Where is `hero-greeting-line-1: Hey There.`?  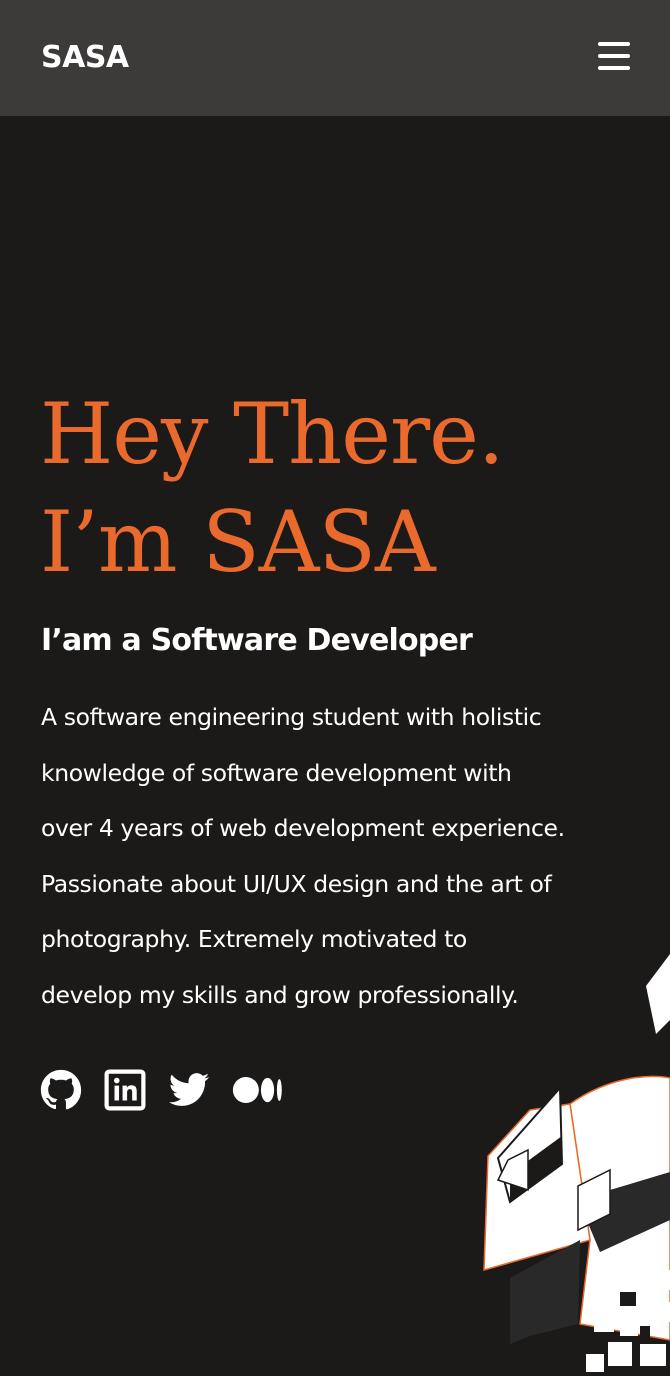 hero-greeting-line-1: Hey There. is located at coordinates (272, 434).